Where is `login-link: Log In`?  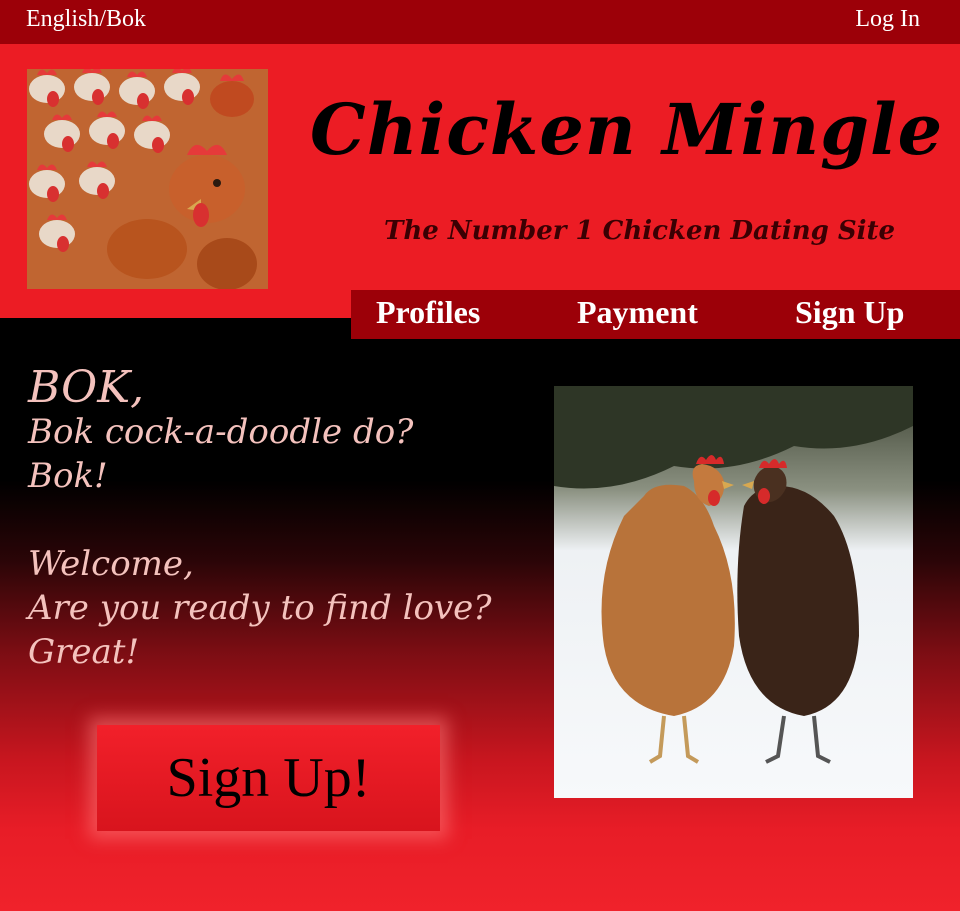
login-link: Log In is located at coordinates (887, 19).